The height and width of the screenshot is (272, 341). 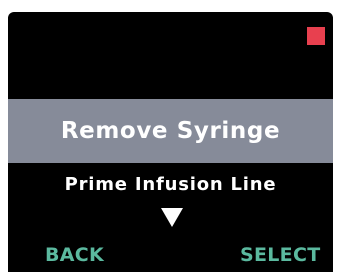 I want to click on menu-item-selected-label: Remove Syringe, so click(x=170, y=131).